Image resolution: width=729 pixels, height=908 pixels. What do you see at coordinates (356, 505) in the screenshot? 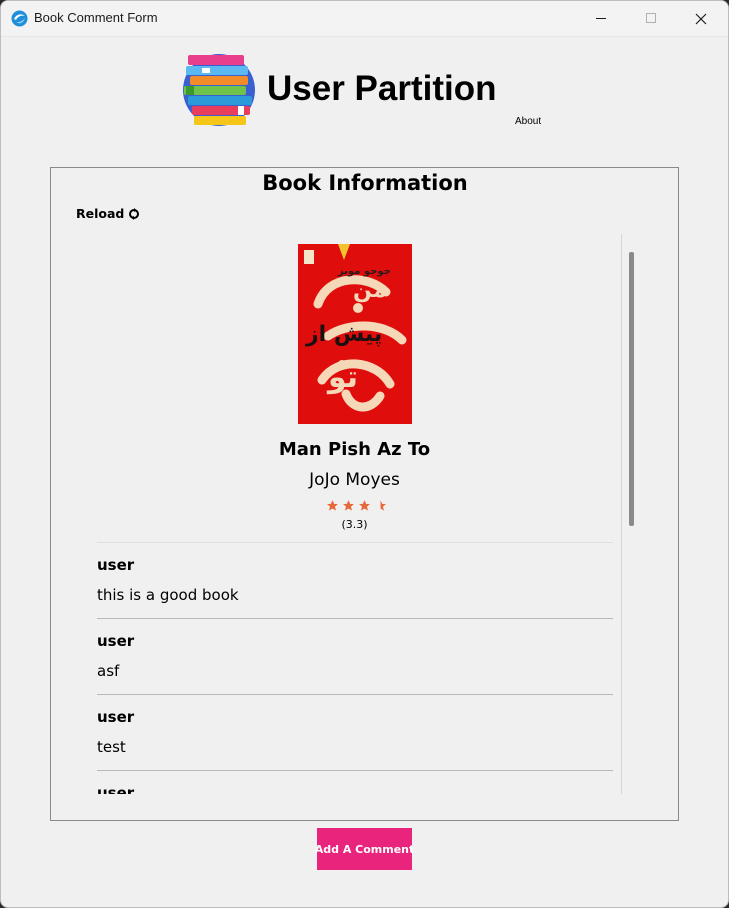
I see `rating-stars` at bounding box center [356, 505].